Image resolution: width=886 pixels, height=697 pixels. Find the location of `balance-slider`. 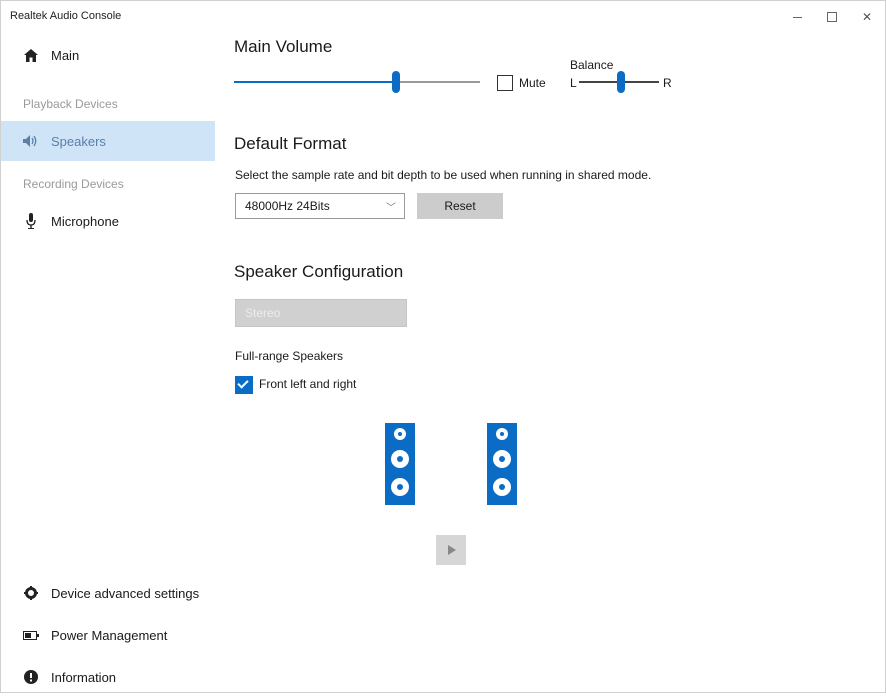

balance-slider is located at coordinates (619, 81).